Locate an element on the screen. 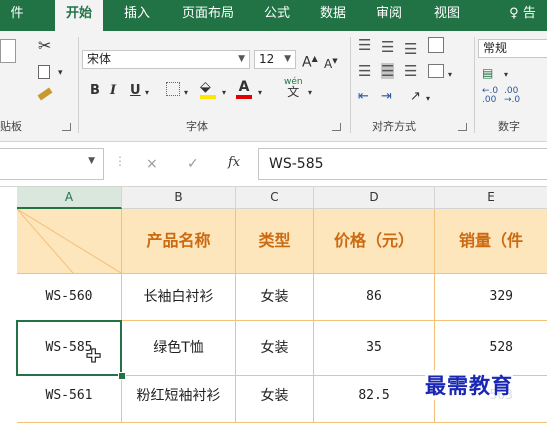 Image resolution: width=547 pixels, height=423 pixels. align-top-icon: ☰ is located at coordinates (364, 45).